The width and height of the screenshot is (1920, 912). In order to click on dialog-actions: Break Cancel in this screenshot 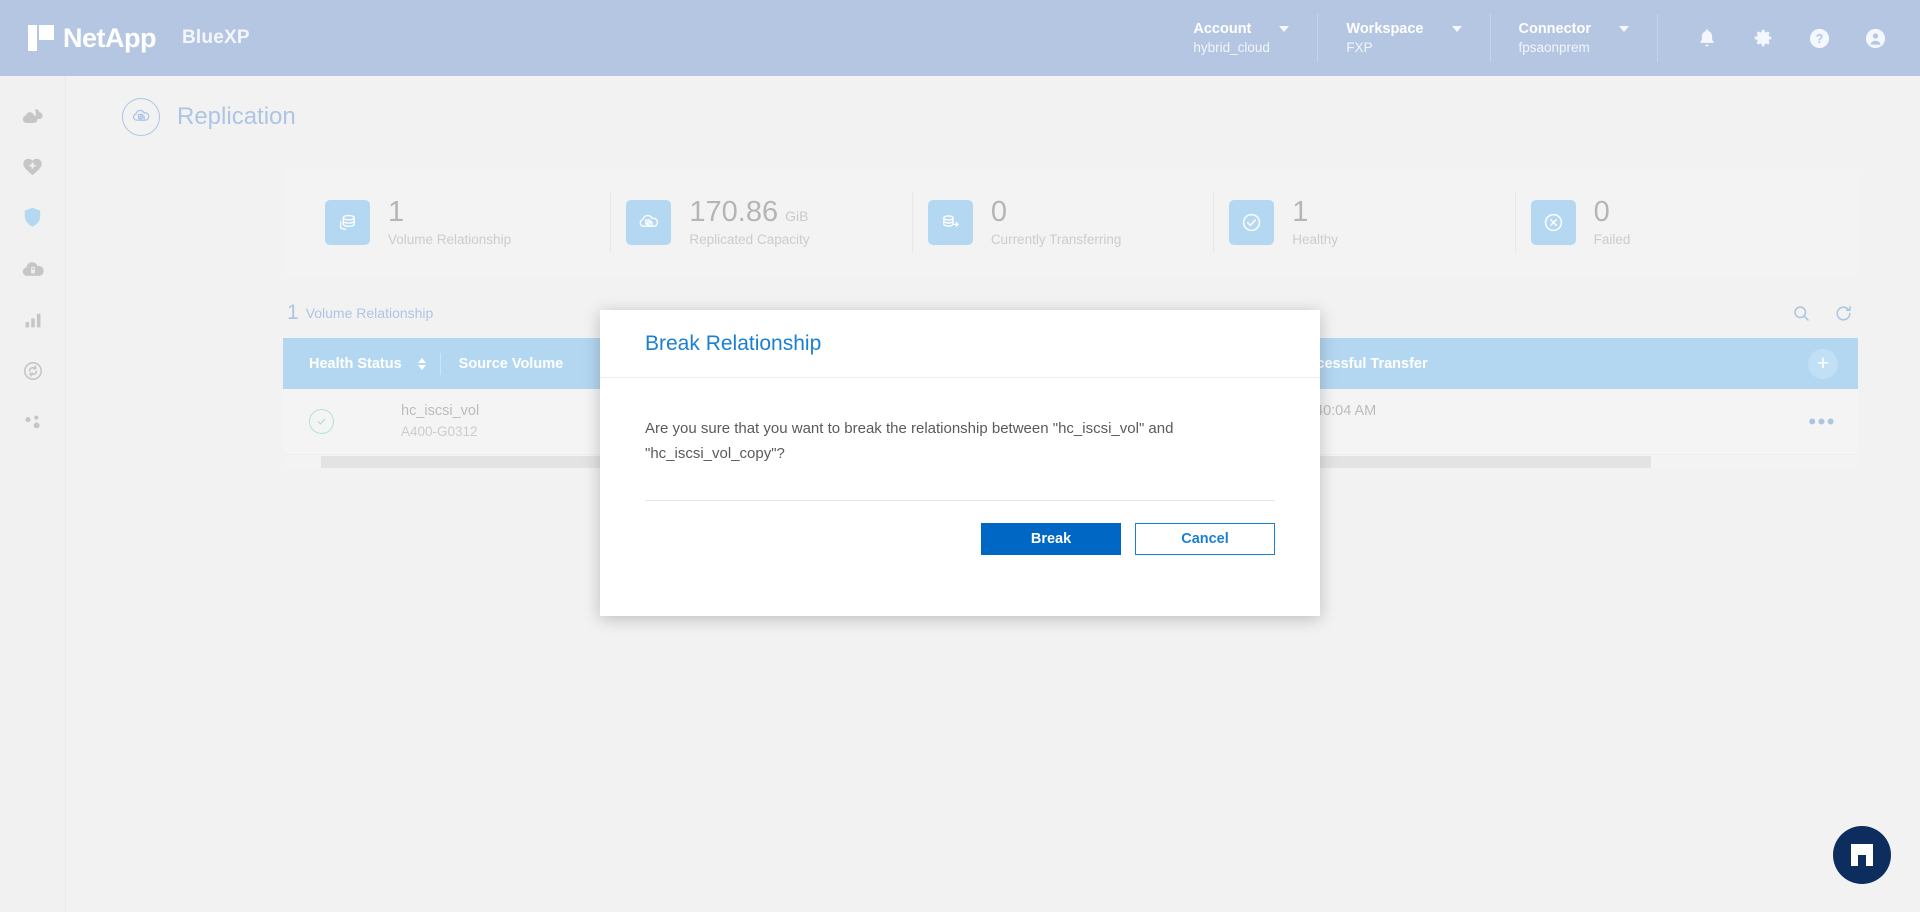, I will do `click(960, 528)`.